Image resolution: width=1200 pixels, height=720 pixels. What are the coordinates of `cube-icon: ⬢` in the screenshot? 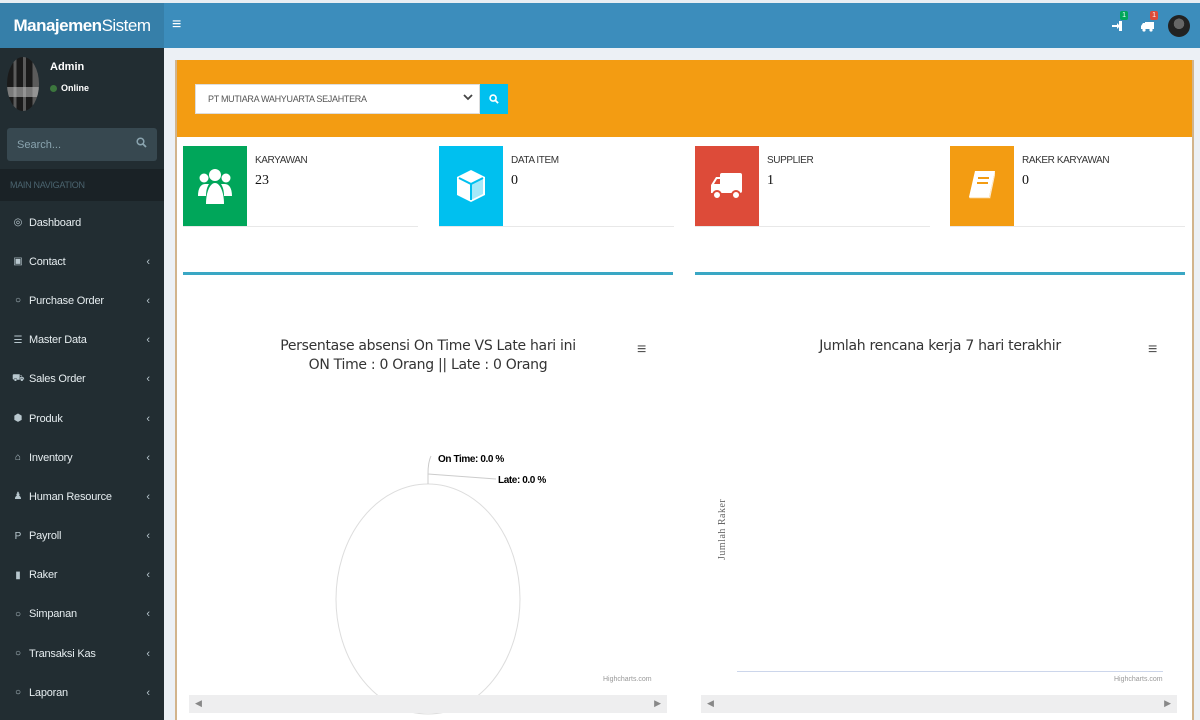 It's located at (18, 419).